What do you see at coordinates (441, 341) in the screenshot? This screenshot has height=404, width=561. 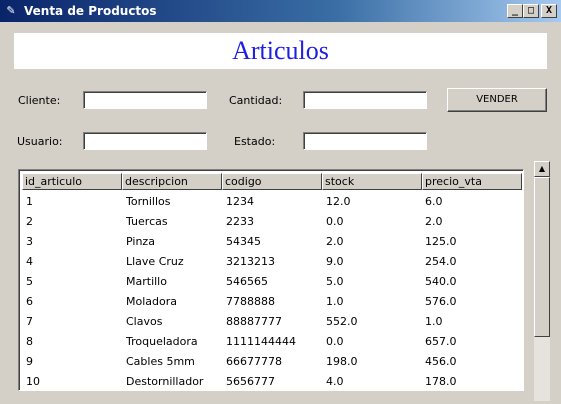 I see `cell-precio-vta: 657.0` at bounding box center [441, 341].